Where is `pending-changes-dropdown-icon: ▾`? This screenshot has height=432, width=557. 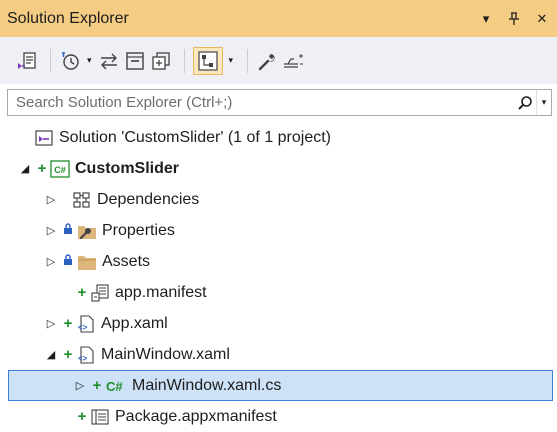
pending-changes-dropdown-icon: ▾ is located at coordinates (89, 60).